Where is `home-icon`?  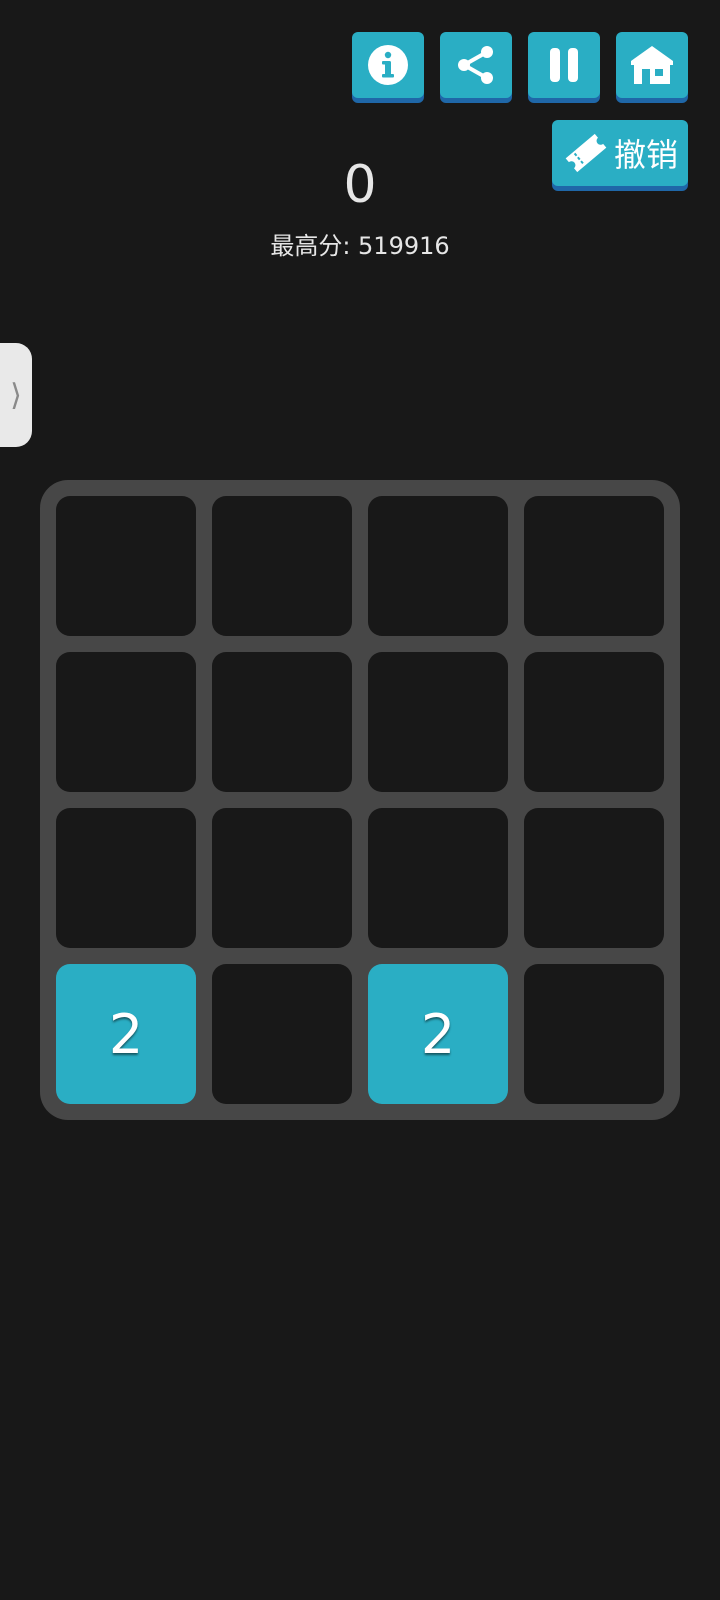
home-icon is located at coordinates (652, 65).